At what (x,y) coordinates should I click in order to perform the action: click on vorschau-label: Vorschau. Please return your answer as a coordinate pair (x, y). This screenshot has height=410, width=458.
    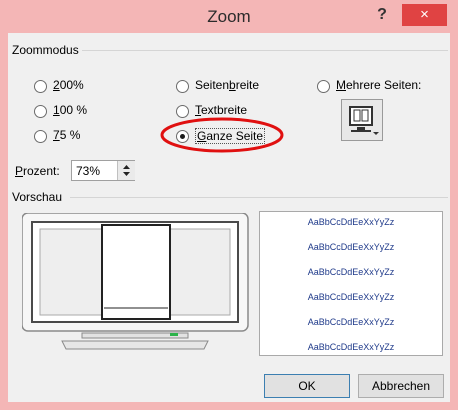
    Looking at the image, I should click on (37, 197).